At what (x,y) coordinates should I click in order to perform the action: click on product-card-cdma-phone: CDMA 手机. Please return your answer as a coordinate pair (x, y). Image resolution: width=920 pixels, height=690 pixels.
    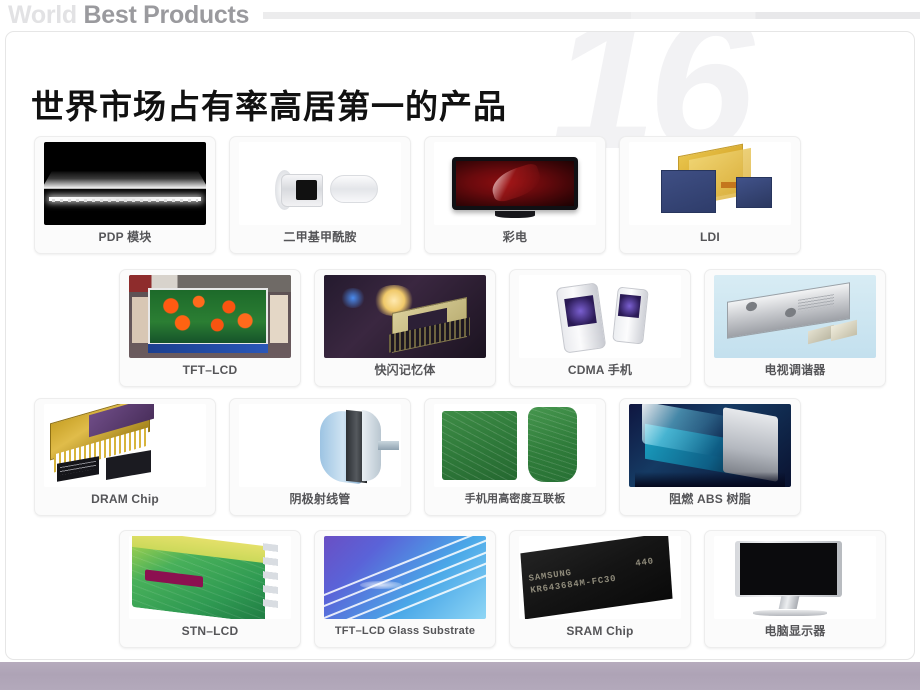
    Looking at the image, I should click on (600, 328).